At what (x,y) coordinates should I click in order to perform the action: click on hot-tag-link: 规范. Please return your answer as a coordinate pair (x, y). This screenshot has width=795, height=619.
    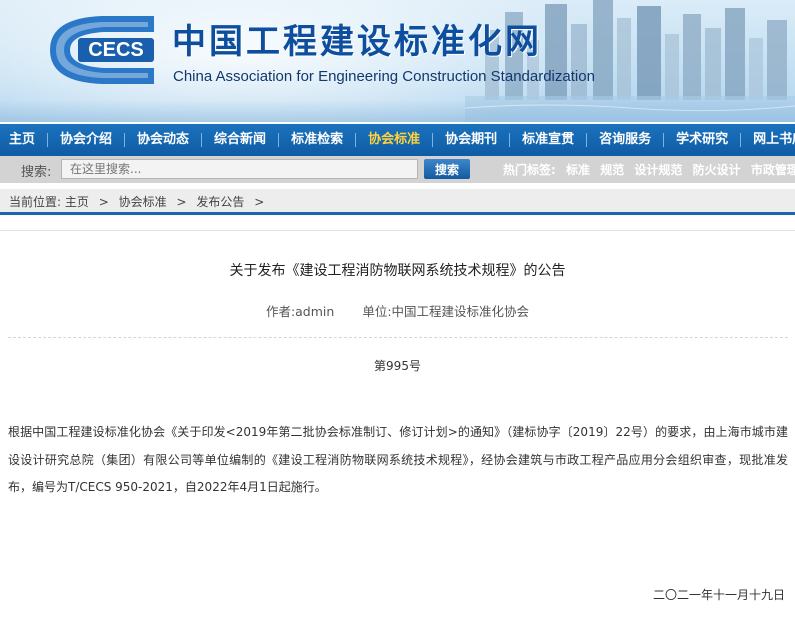
    Looking at the image, I should click on (612, 170).